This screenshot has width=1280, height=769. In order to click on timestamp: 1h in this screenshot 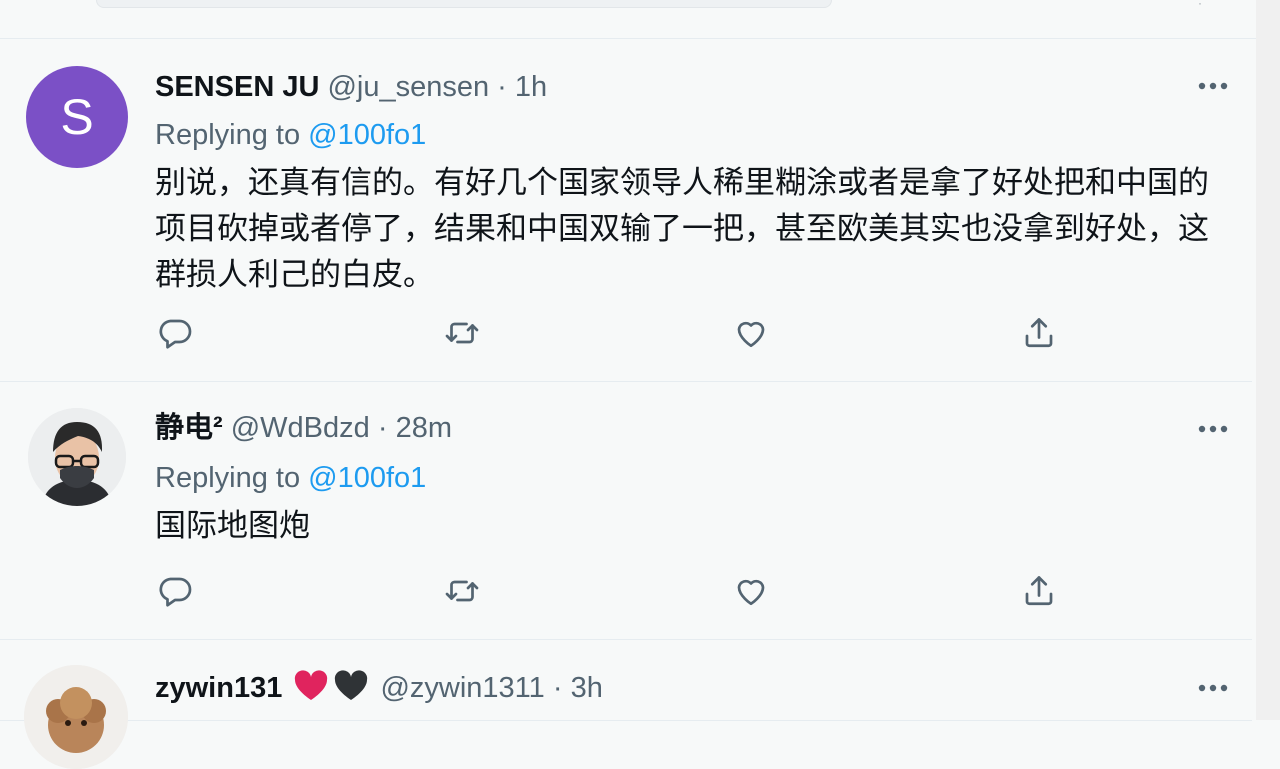, I will do `click(531, 87)`.